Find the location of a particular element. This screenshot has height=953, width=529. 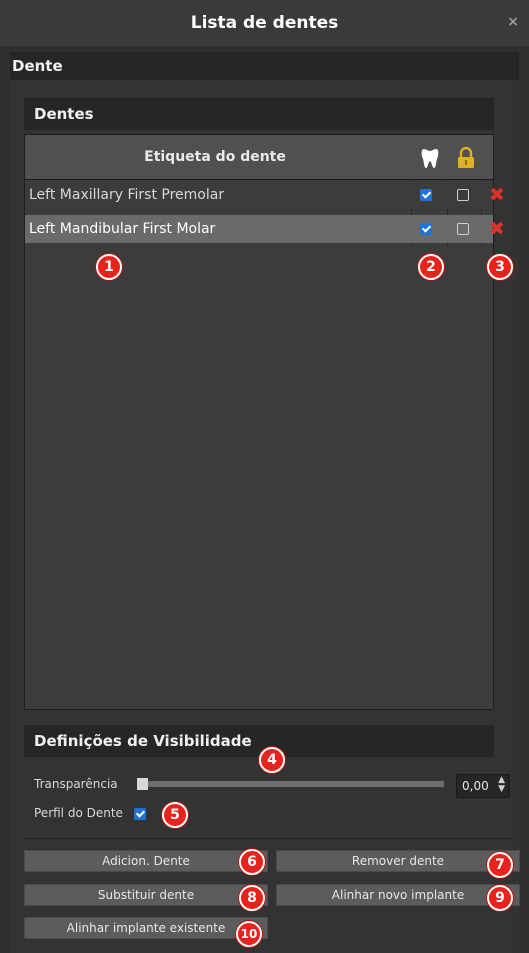

tooth-label: Left Maxillary First Premolar is located at coordinates (127, 195).